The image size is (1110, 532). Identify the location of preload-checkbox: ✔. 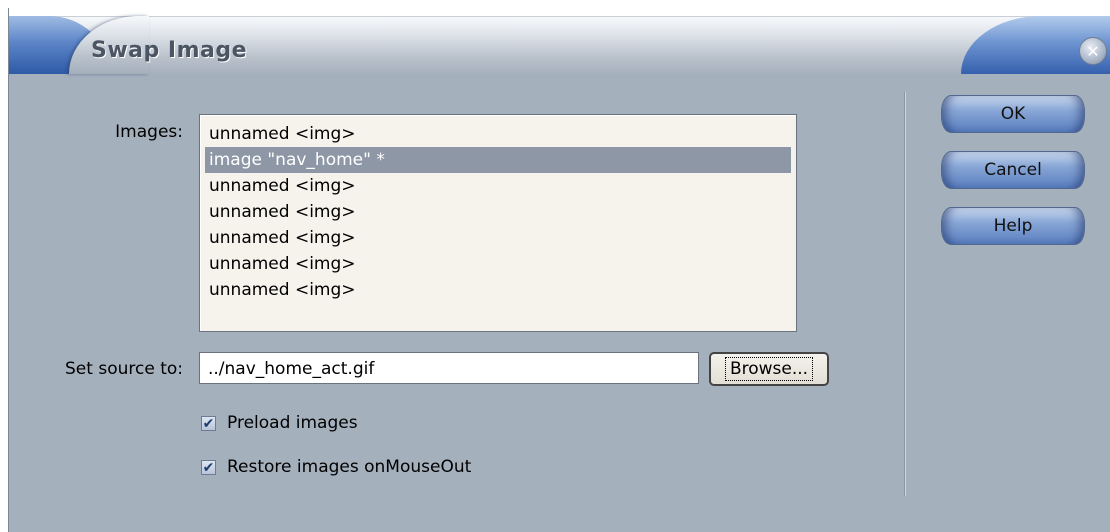
(208, 423).